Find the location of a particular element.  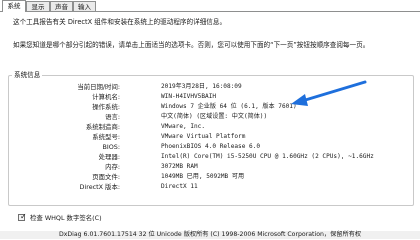

checkmark-icon: ✓ is located at coordinates (23, 216).